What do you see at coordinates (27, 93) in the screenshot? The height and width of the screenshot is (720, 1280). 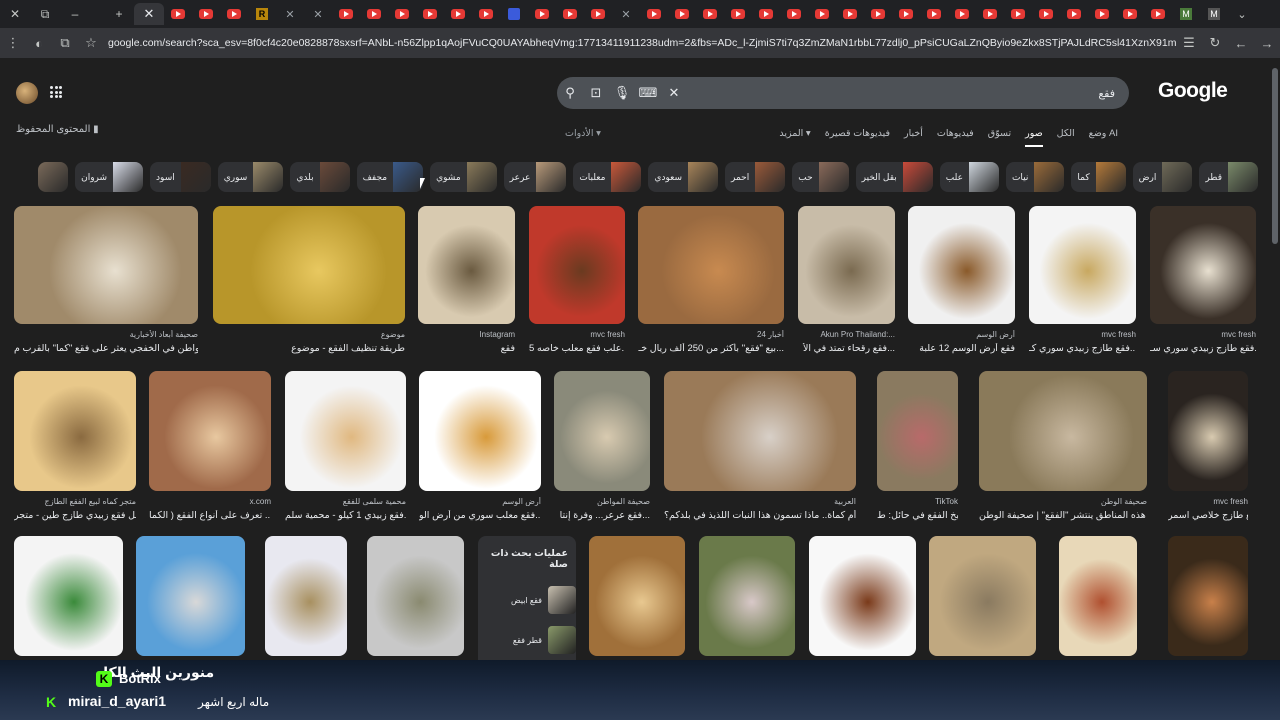 I see `account-avatar` at bounding box center [27, 93].